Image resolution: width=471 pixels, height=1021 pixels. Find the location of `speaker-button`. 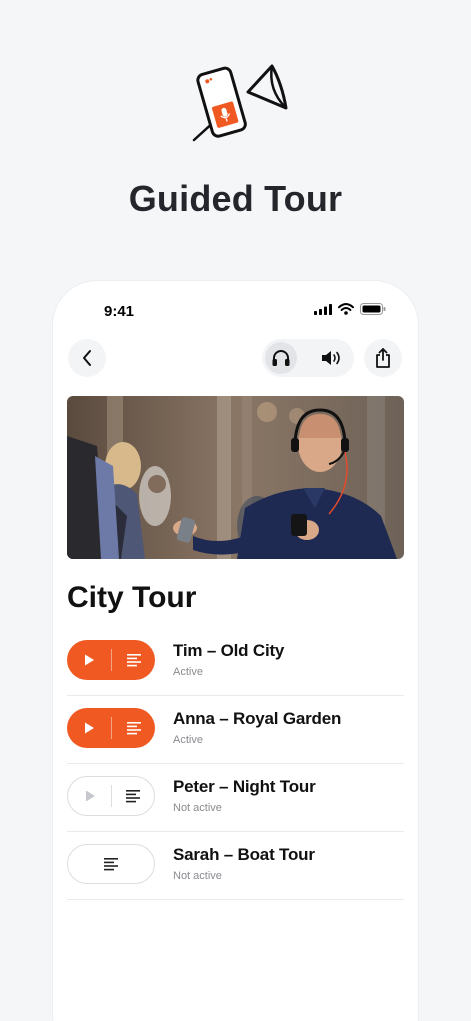

speaker-button is located at coordinates (332, 358).